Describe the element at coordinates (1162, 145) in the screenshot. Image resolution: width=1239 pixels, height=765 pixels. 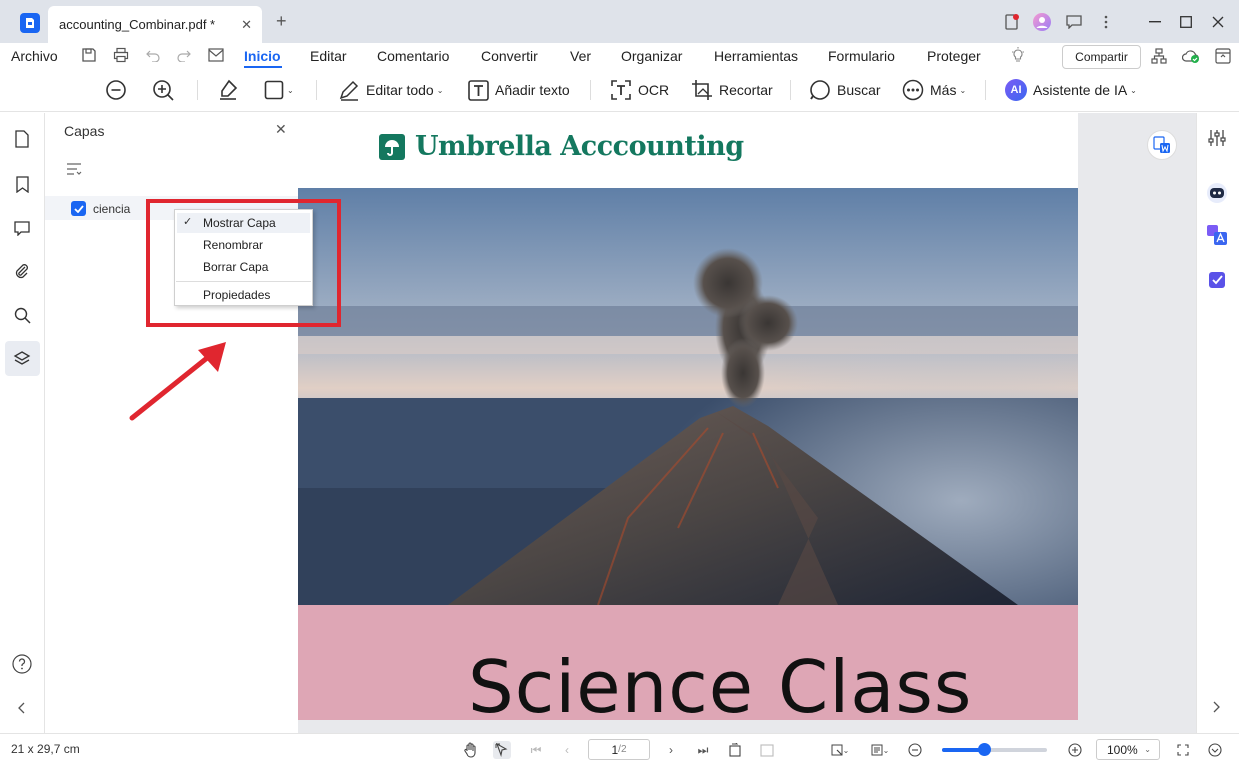
I see `convert-to-word-icon` at that location.